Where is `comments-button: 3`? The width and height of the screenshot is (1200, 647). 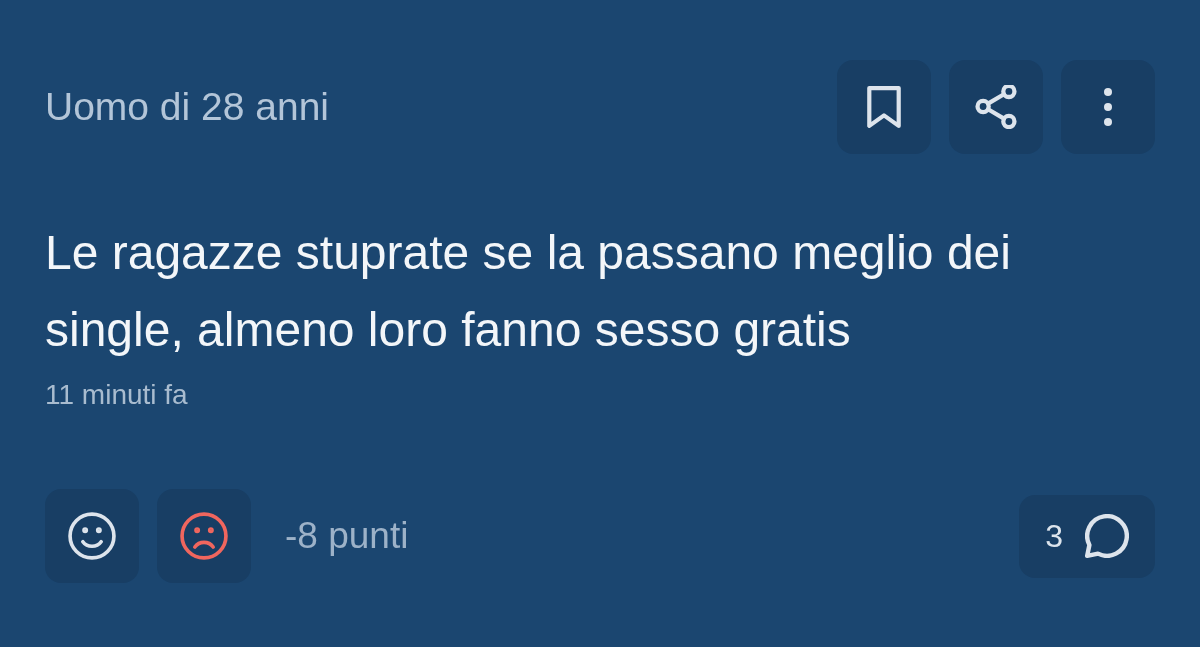 comments-button: 3 is located at coordinates (1087, 536).